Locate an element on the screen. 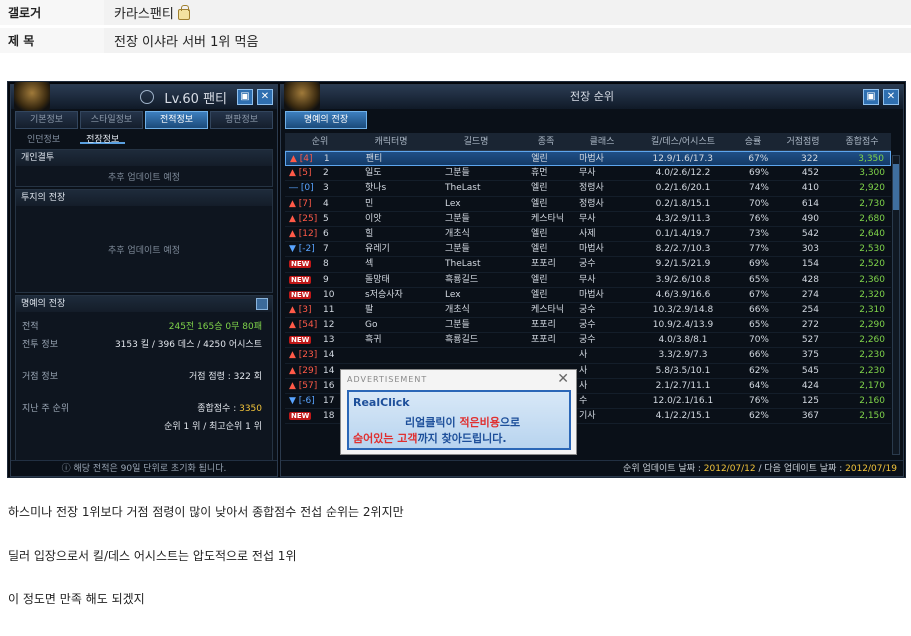 The image size is (911, 636). class-cell: 무사 is located at coordinates (587, 173).